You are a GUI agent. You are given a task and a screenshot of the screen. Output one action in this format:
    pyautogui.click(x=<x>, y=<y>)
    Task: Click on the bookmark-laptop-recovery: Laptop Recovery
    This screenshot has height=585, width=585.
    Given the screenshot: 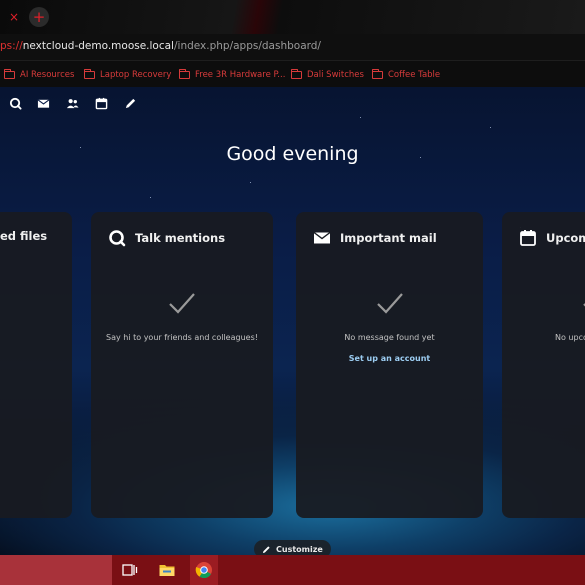 What is the action you would take?
    pyautogui.click(x=127, y=75)
    